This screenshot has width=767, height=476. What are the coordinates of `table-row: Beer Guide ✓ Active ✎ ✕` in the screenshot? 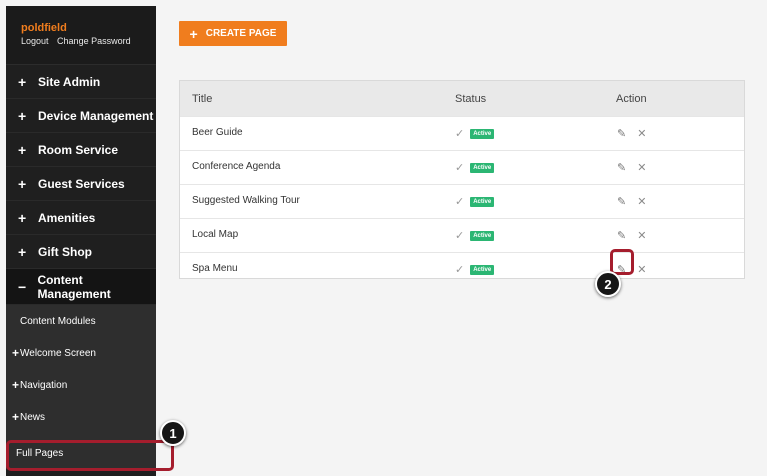 It's located at (462, 133).